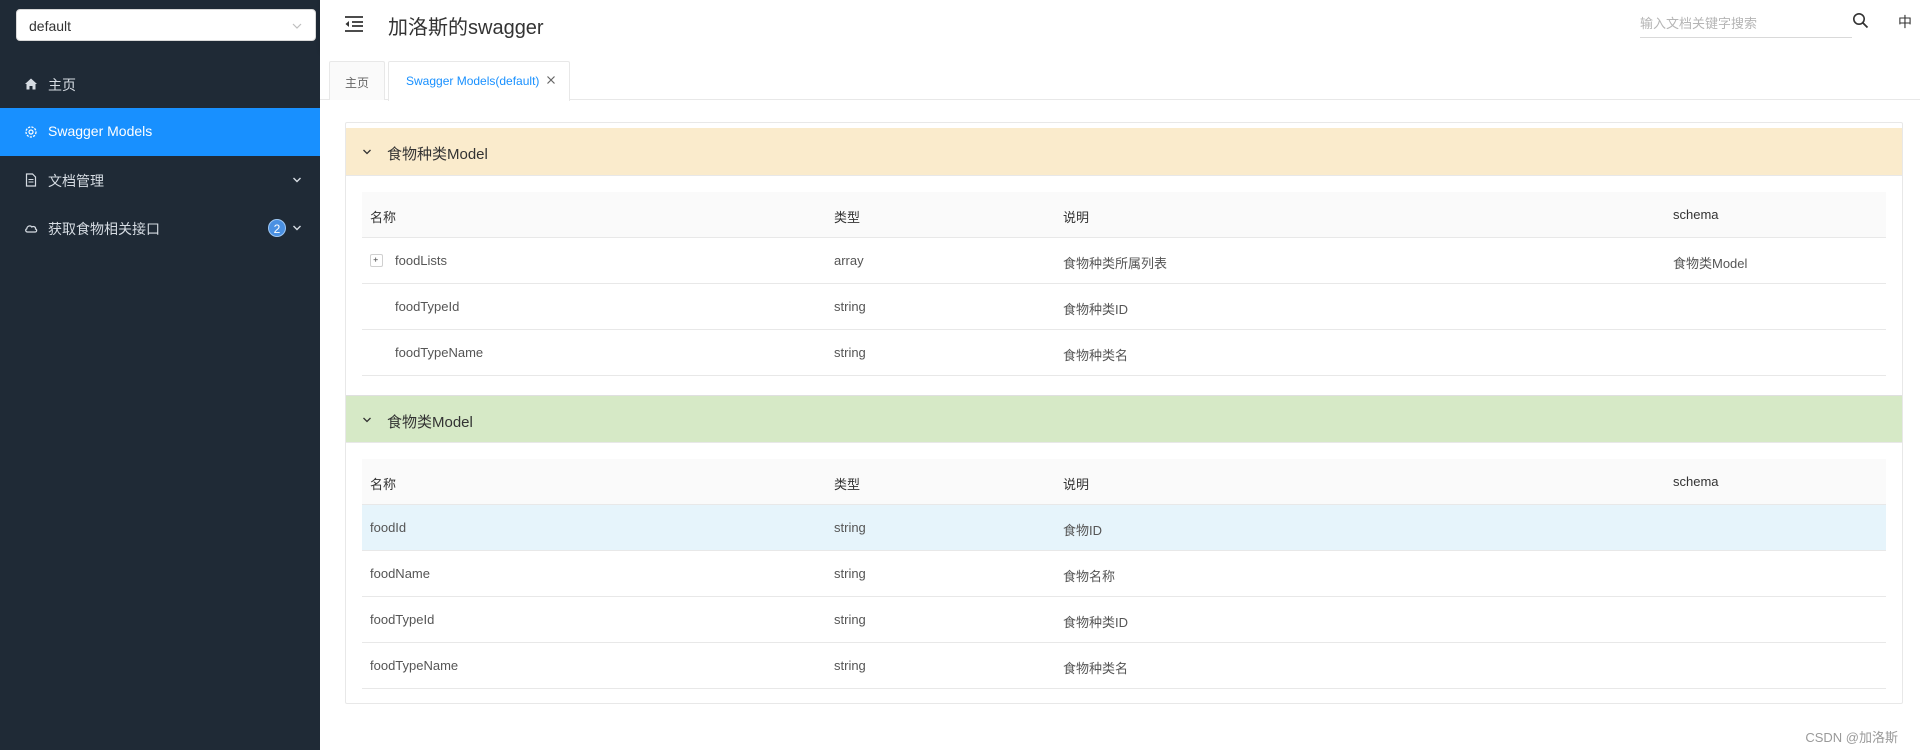  What do you see at coordinates (357, 83) in the screenshot?
I see `tab-label: 主页` at bounding box center [357, 83].